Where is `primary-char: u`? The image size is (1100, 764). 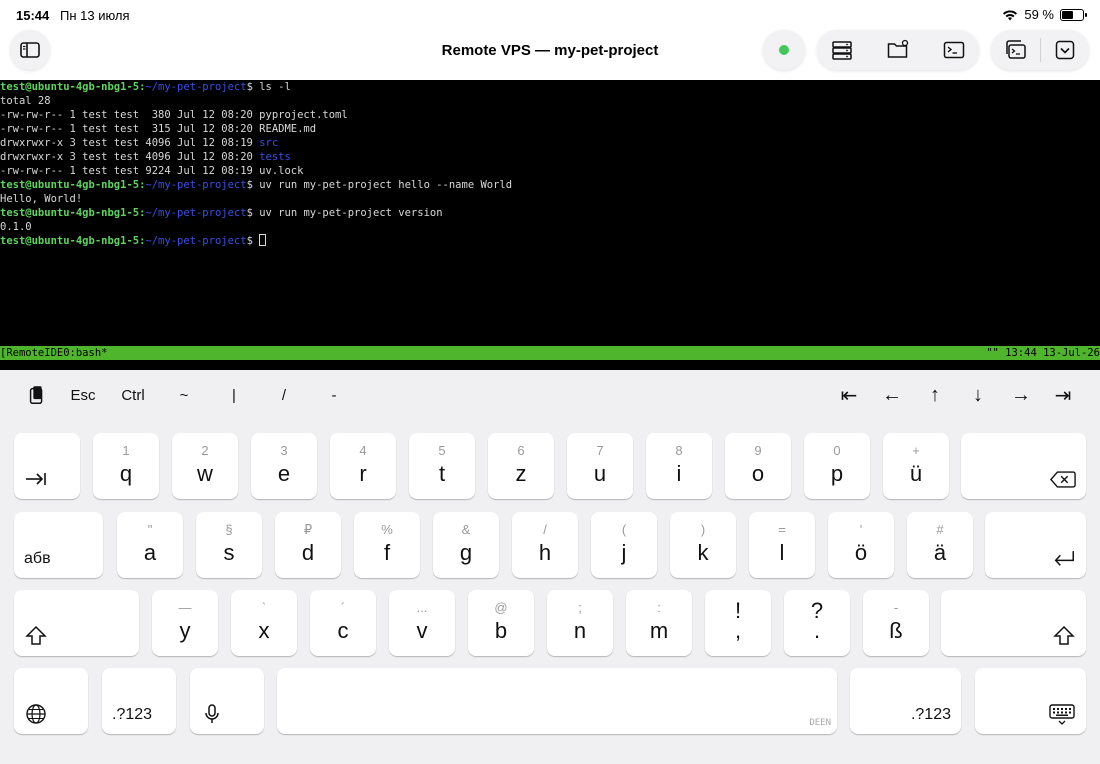
primary-char: u is located at coordinates (600, 473).